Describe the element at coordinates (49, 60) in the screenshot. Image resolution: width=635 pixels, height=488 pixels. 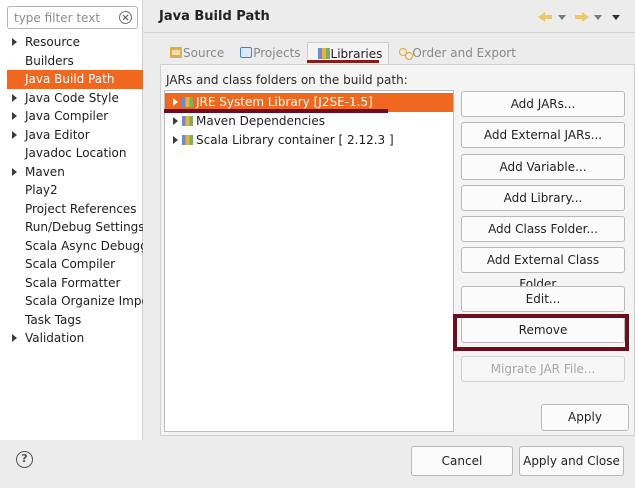
I see `sidebar-item-label: Builders` at that location.